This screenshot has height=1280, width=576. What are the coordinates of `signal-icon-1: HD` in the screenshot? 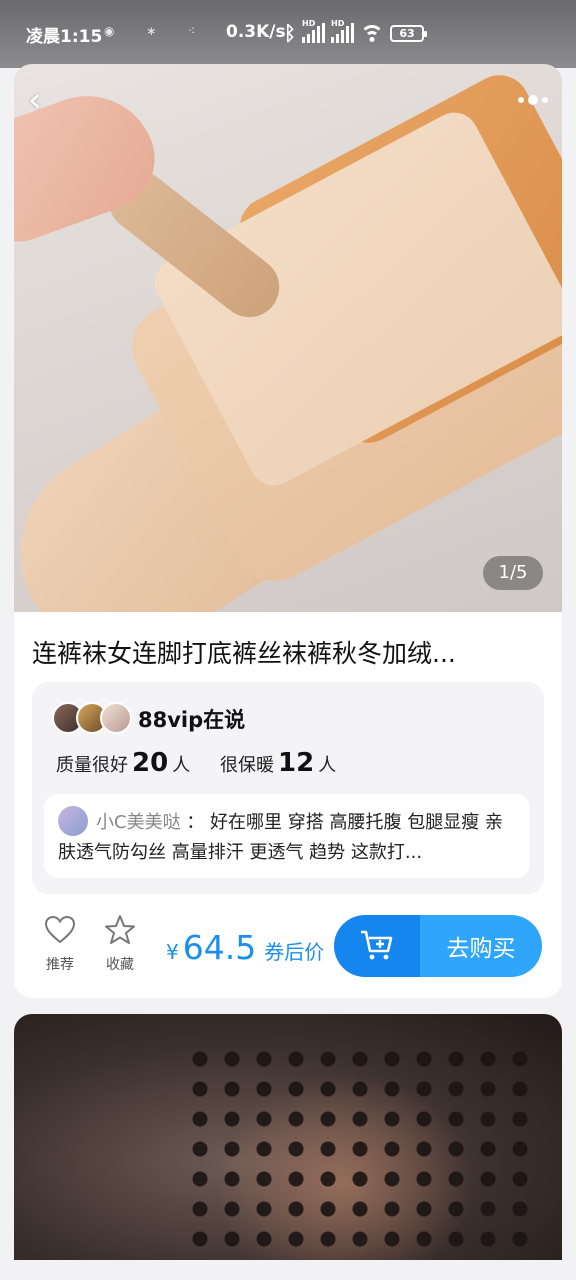 It's located at (313, 31).